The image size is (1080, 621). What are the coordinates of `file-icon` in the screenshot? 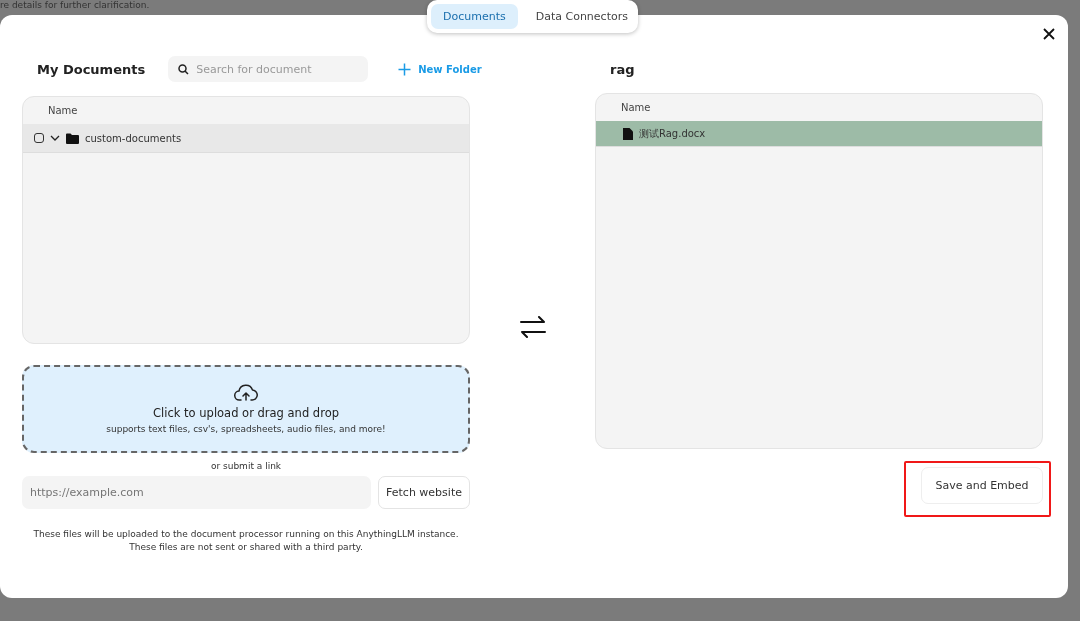 It's located at (628, 133).